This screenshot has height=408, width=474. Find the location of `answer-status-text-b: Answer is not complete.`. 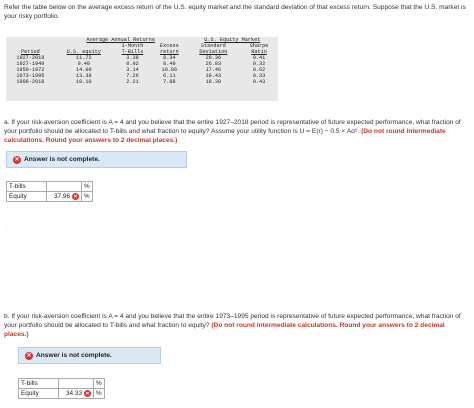

answer-status-text-b: Answer is not complete. is located at coordinates (74, 355).